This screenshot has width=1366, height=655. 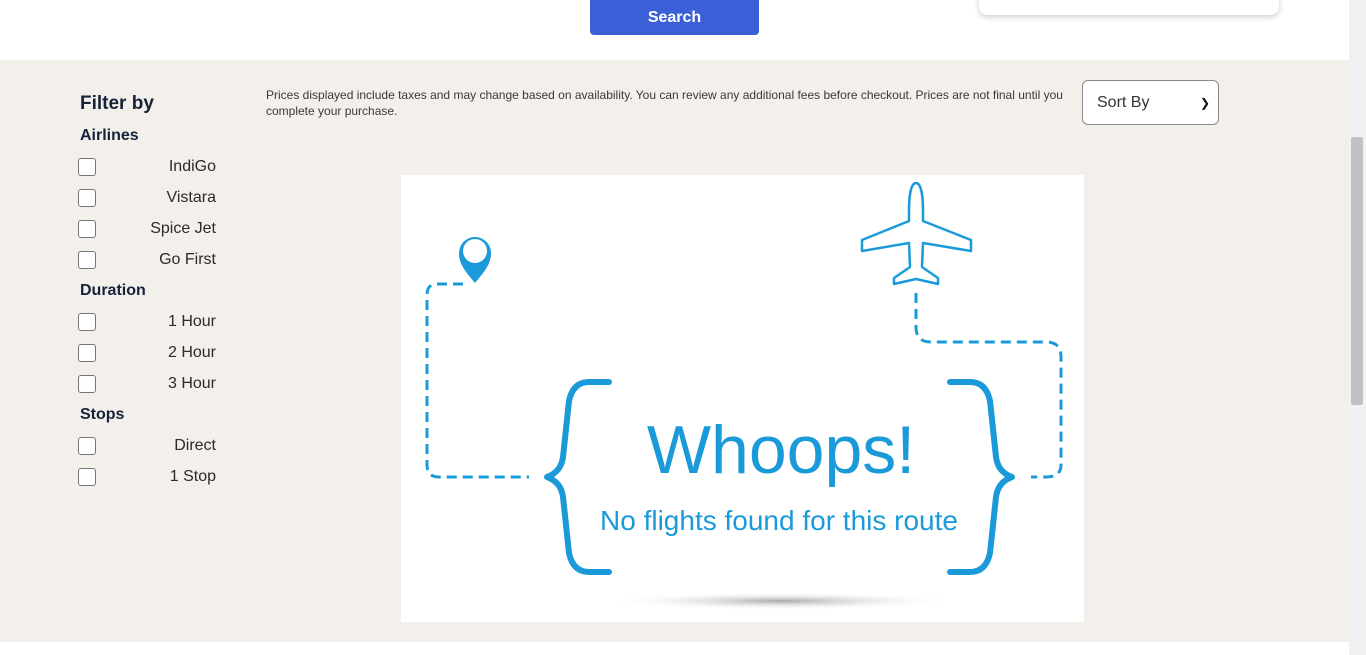 I want to click on filter-title: Filter by, so click(x=117, y=103).